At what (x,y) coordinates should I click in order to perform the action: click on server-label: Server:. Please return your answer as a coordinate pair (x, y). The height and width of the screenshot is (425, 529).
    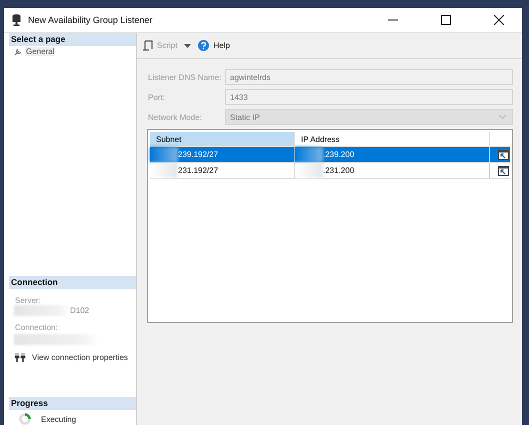
    Looking at the image, I should click on (28, 301).